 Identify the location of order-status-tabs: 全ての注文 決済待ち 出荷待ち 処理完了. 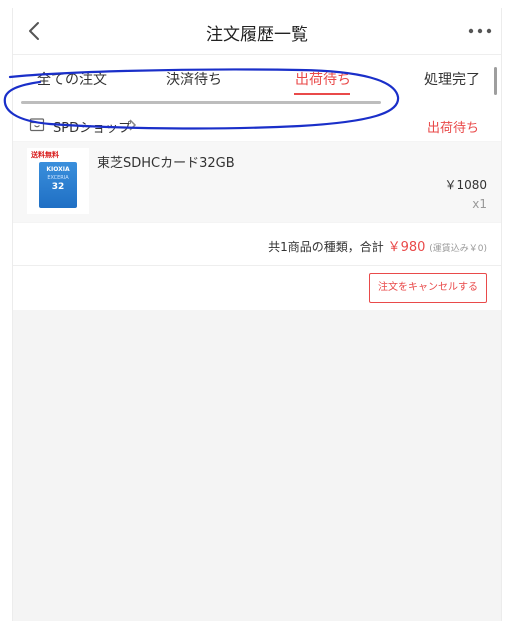
(257, 81).